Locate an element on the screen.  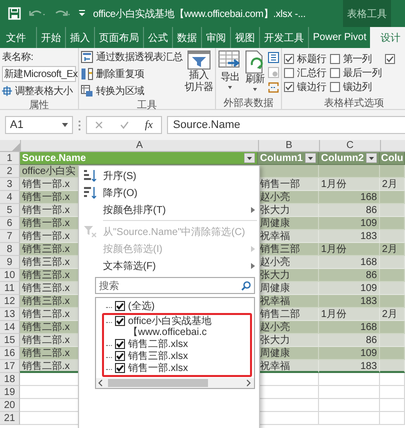
row-number: 5 is located at coordinates (10, 210).